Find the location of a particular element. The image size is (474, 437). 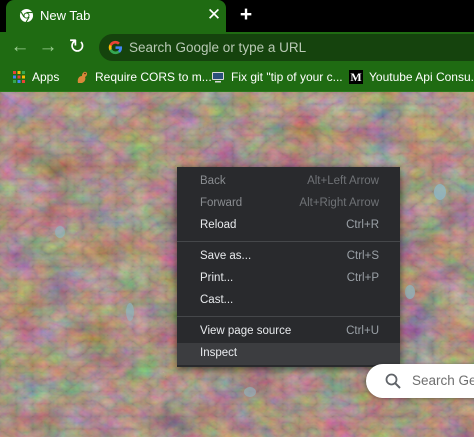

menu-item-shortcut: Ctrl+S is located at coordinates (362, 256).